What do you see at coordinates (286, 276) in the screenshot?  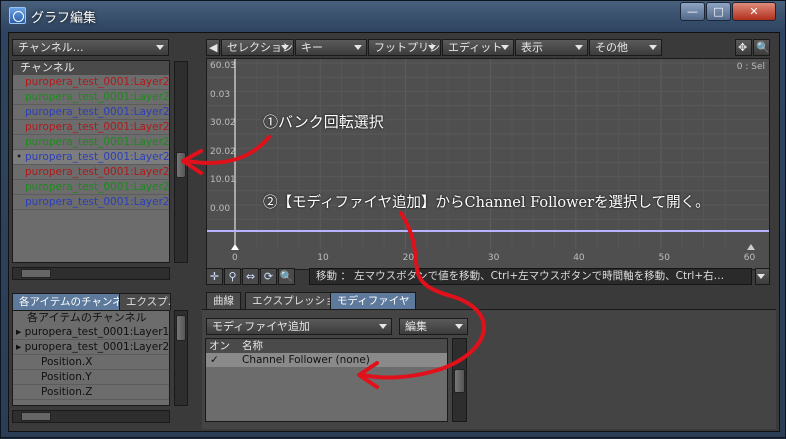 I see `zoom-icon: 🔍` at bounding box center [286, 276].